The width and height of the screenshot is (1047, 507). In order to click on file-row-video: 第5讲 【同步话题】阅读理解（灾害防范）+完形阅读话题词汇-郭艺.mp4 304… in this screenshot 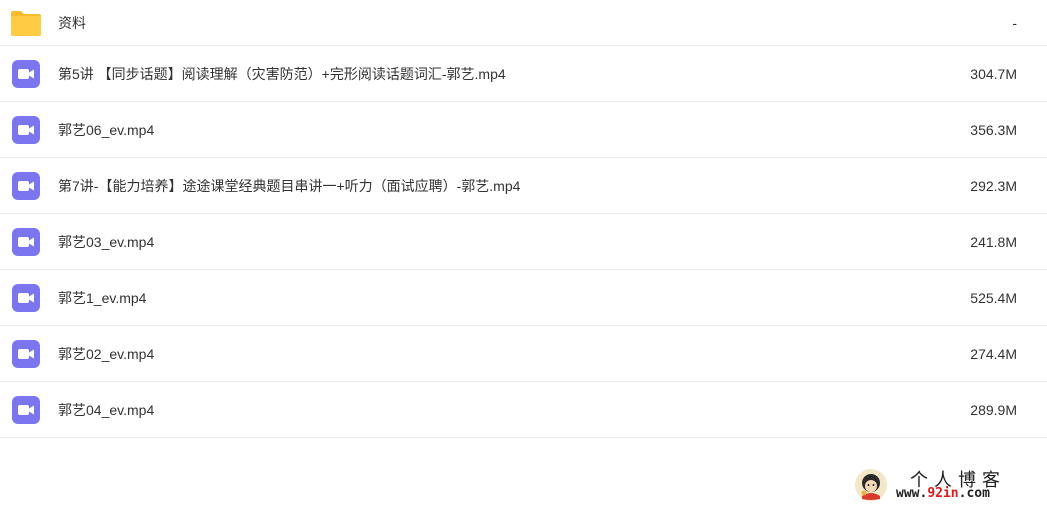, I will do `click(523, 74)`.